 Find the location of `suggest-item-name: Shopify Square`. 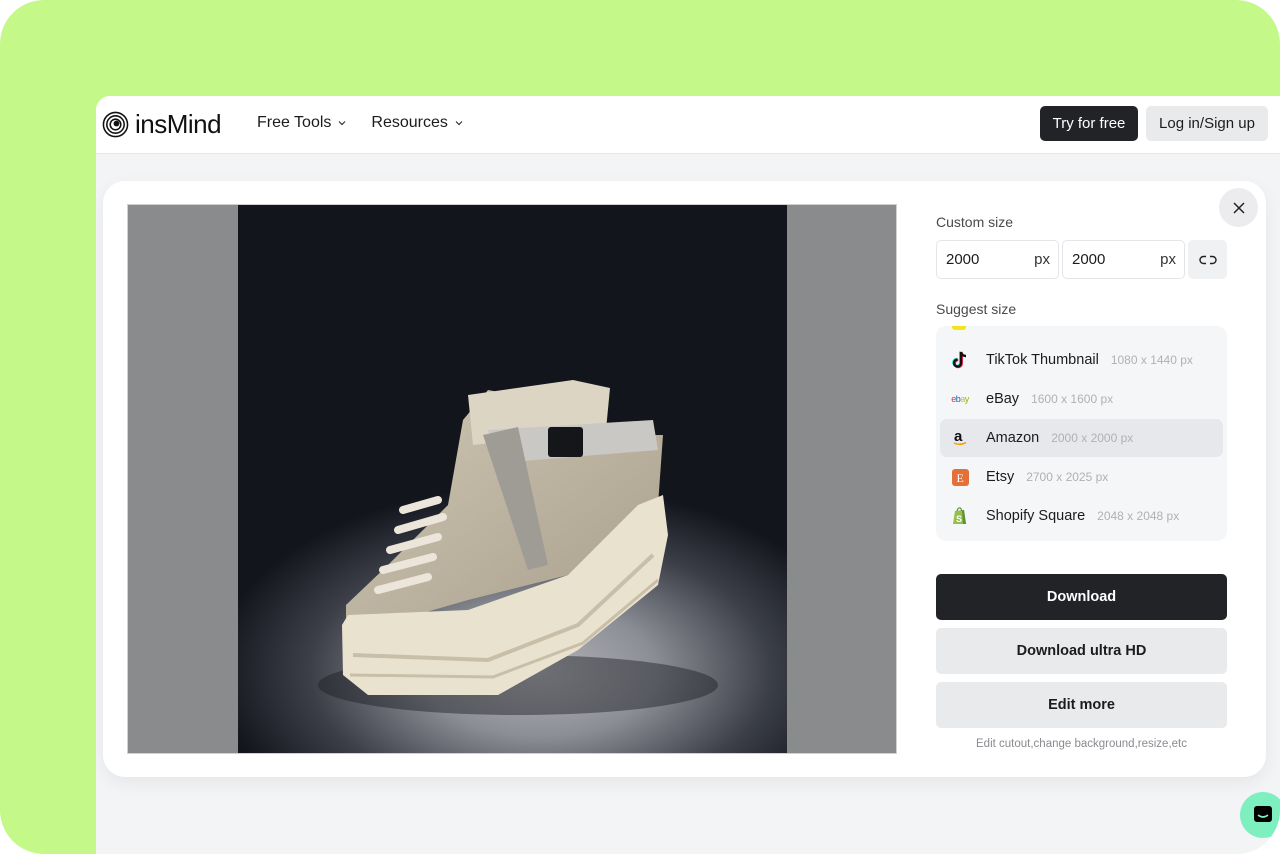

suggest-item-name: Shopify Square is located at coordinates (1036, 516).